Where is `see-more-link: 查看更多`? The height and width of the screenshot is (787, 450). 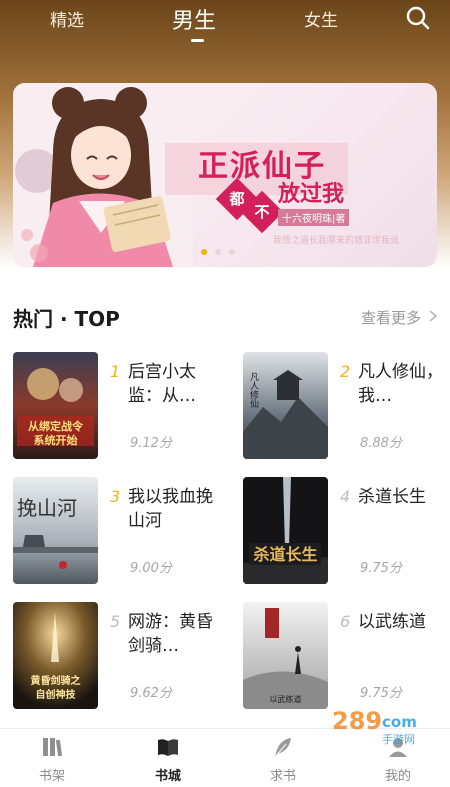 see-more-link: 查看更多 is located at coordinates (391, 317).